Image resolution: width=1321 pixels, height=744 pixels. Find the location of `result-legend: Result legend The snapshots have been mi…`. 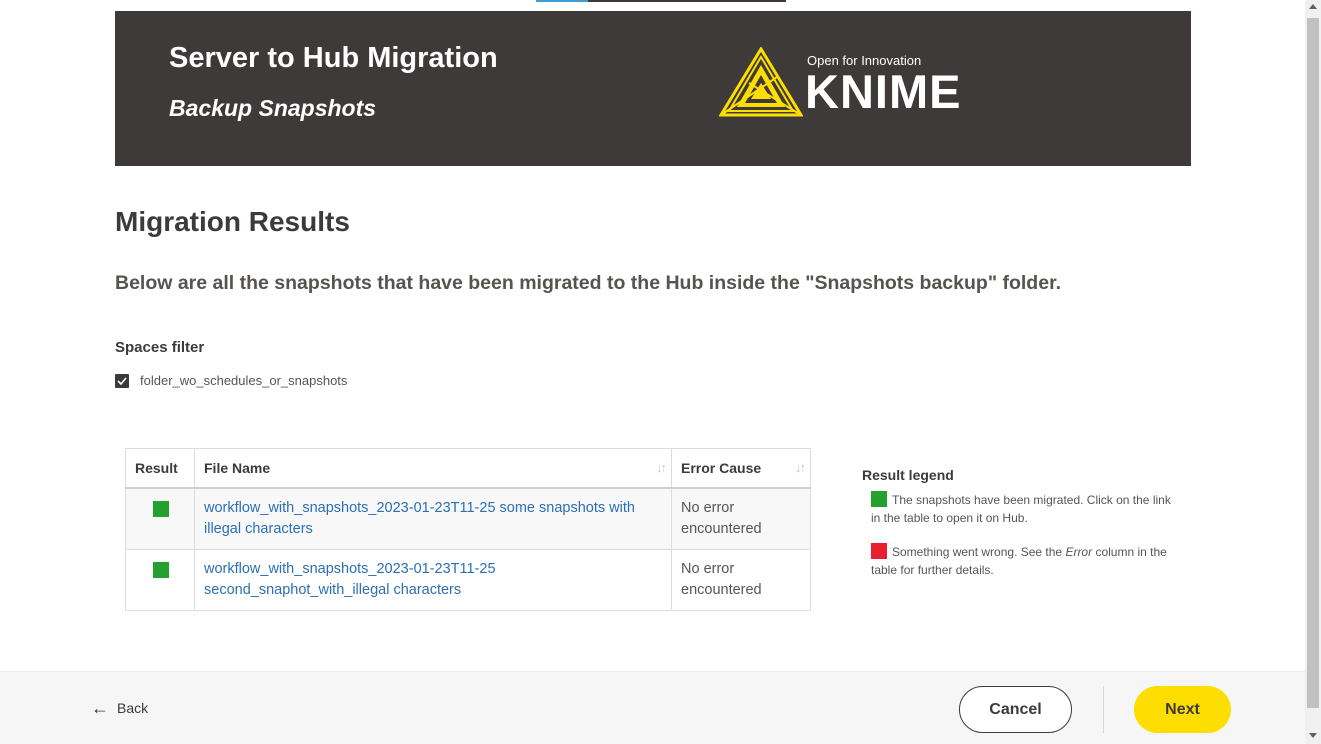

result-legend: Result legend The snapshots have been mi… is located at coordinates (1017, 531).